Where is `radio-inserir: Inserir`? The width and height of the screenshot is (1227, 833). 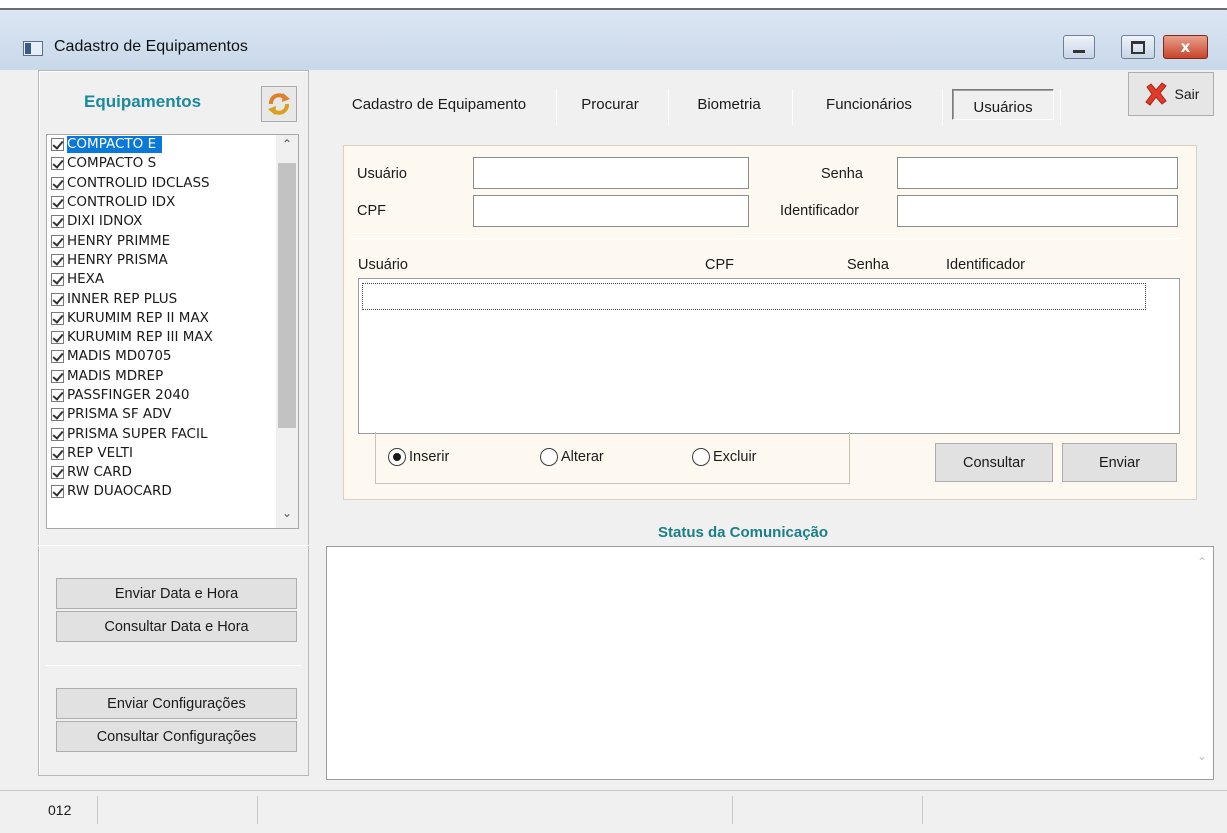
radio-inserir: Inserir is located at coordinates (418, 457).